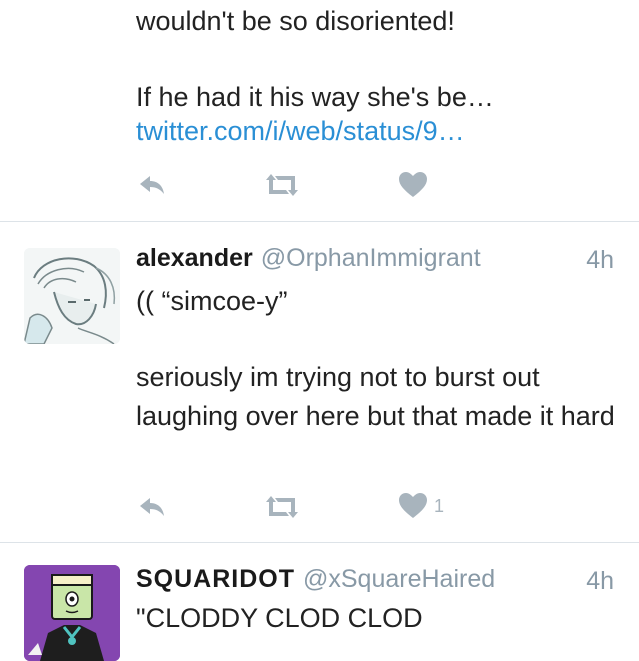 This screenshot has width=639, height=661. I want to click on tweet-text-line: "CLODDY CLOD CLOD, so click(279, 618).